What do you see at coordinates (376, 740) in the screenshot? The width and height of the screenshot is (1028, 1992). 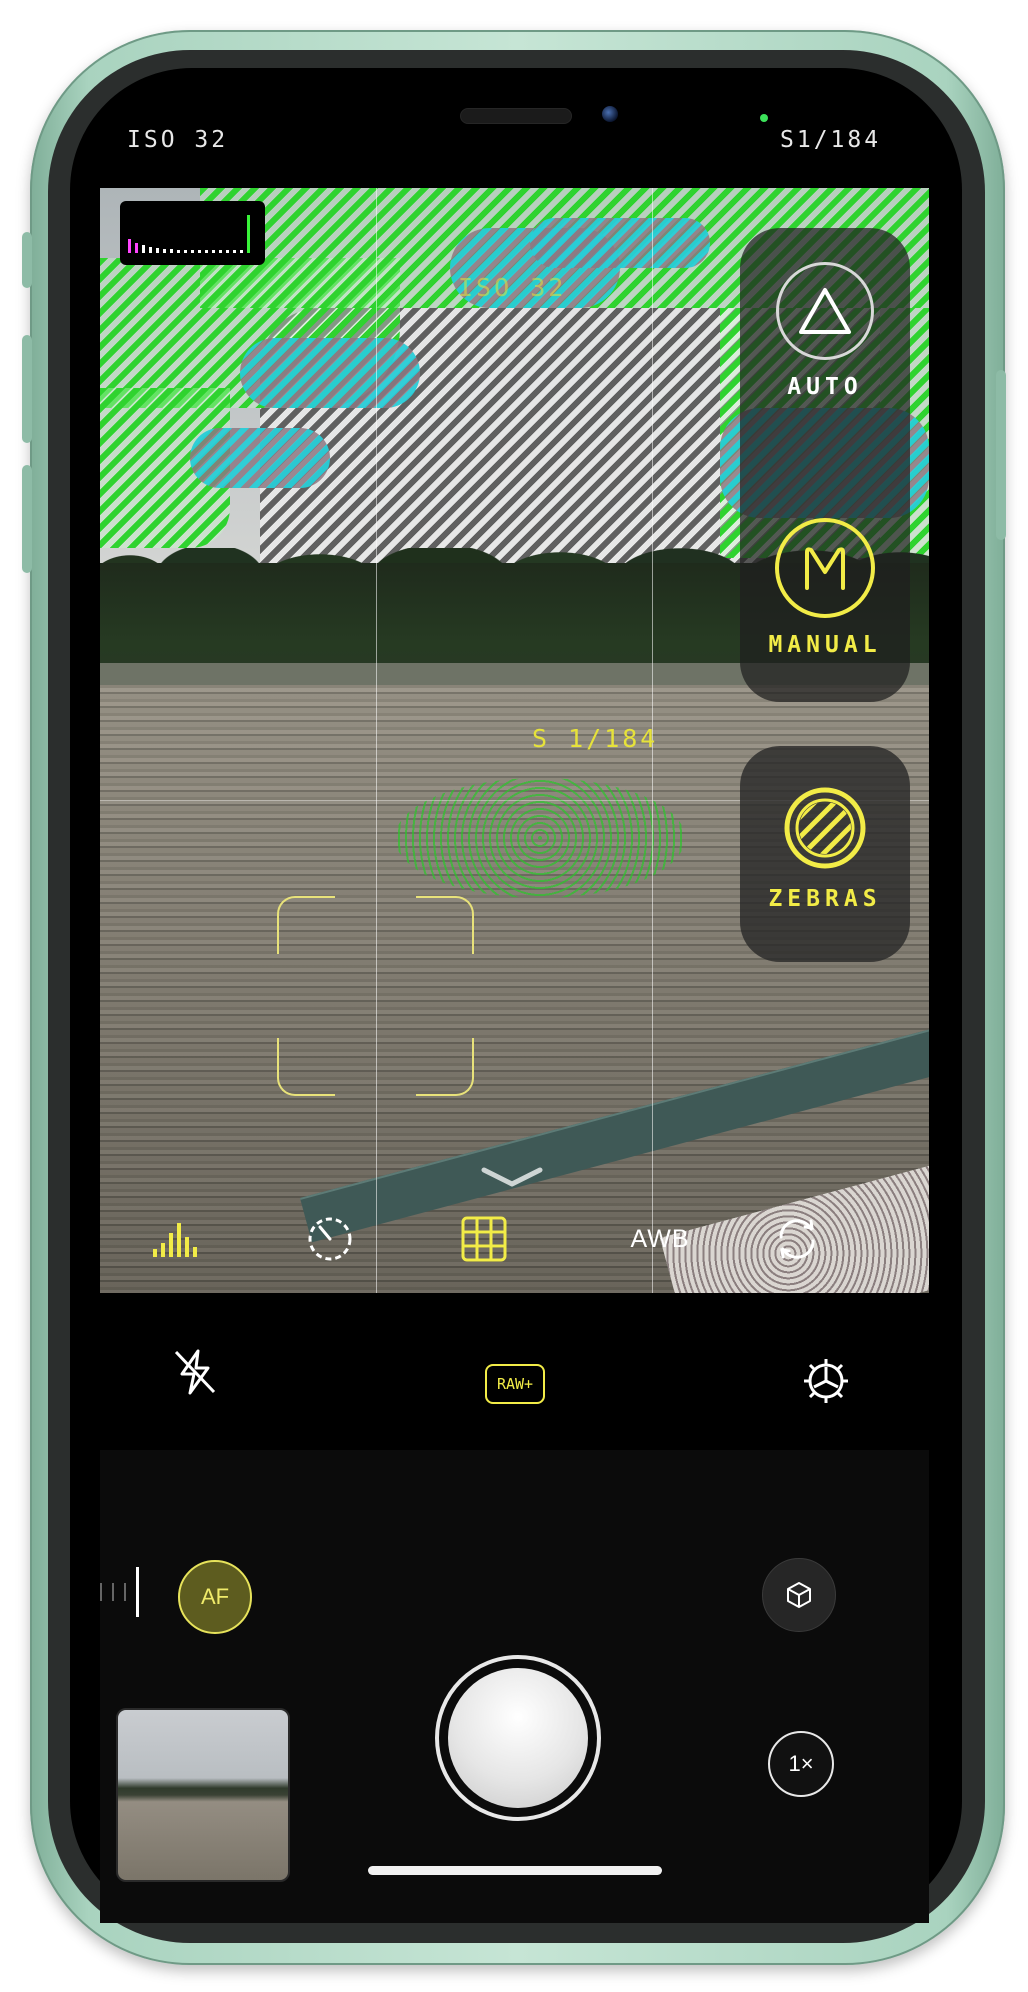 I see `grid-line-v1` at bounding box center [376, 740].